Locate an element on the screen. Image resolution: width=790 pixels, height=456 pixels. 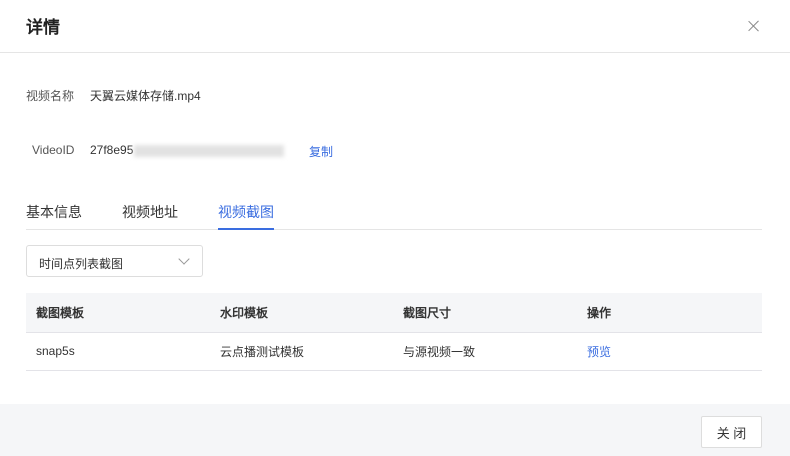
close-button: 关 闭 is located at coordinates (731, 432).